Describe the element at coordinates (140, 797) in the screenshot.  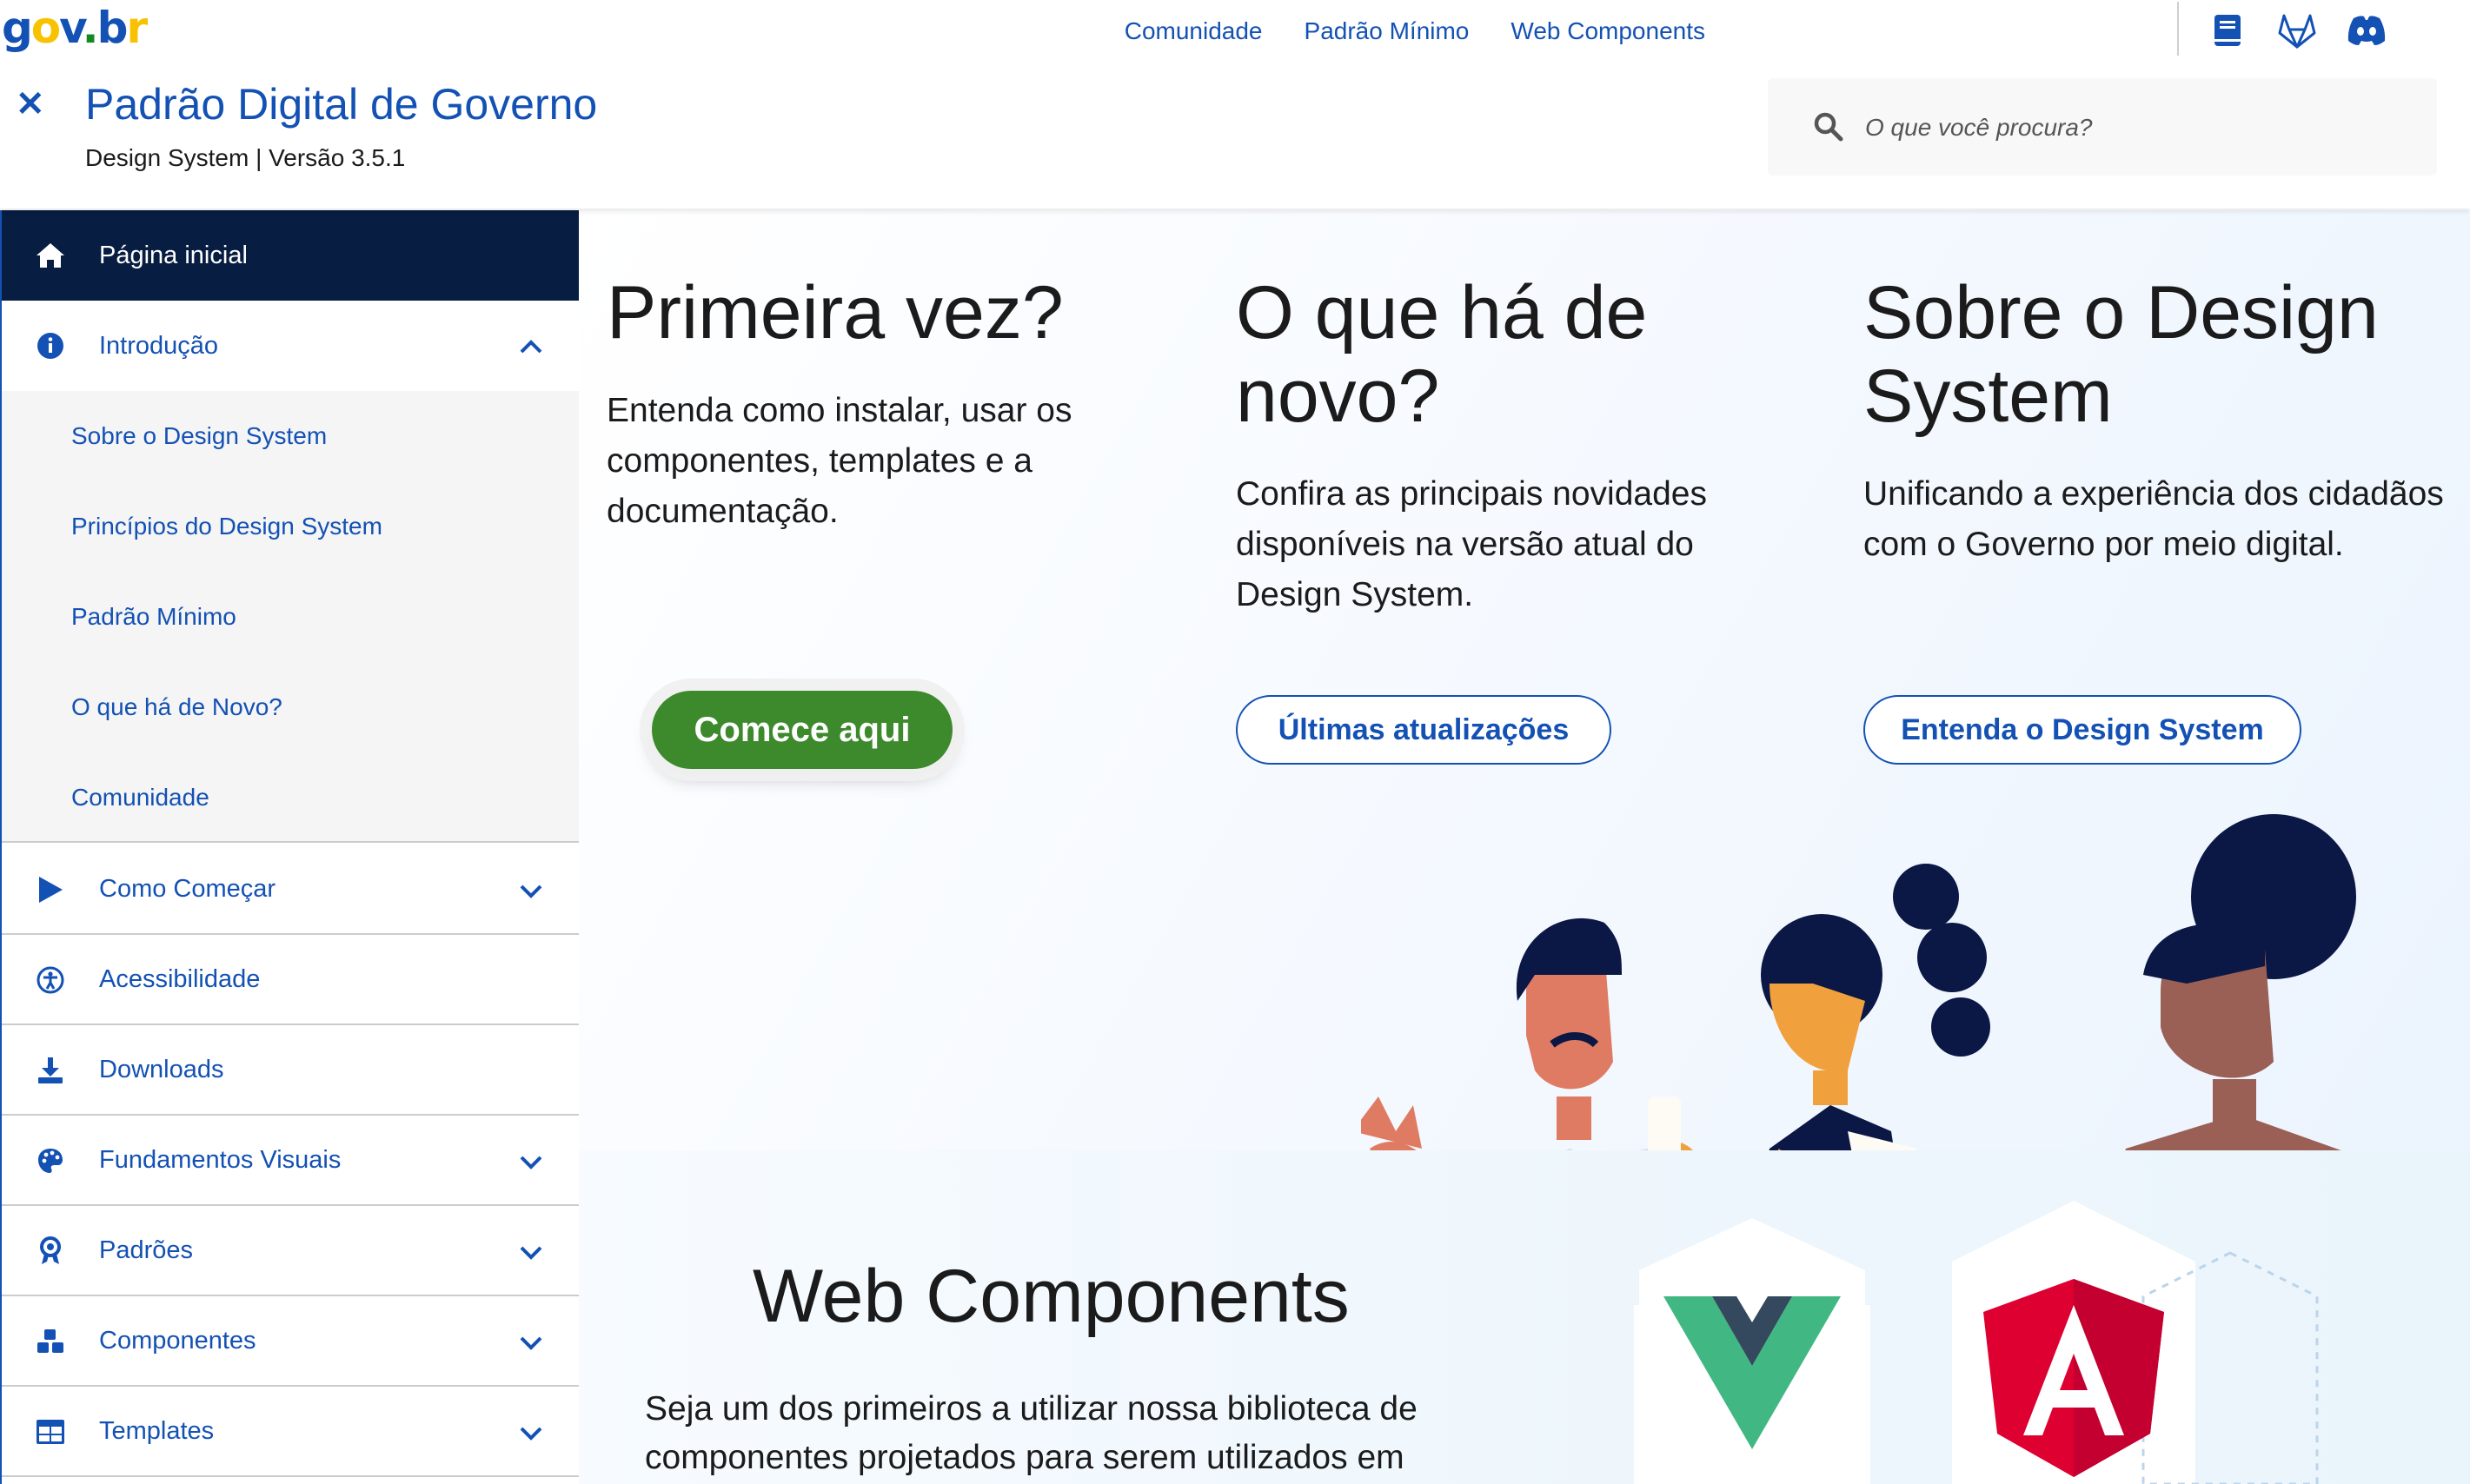
I see `submenu-item-comunidade: Comunidade` at that location.